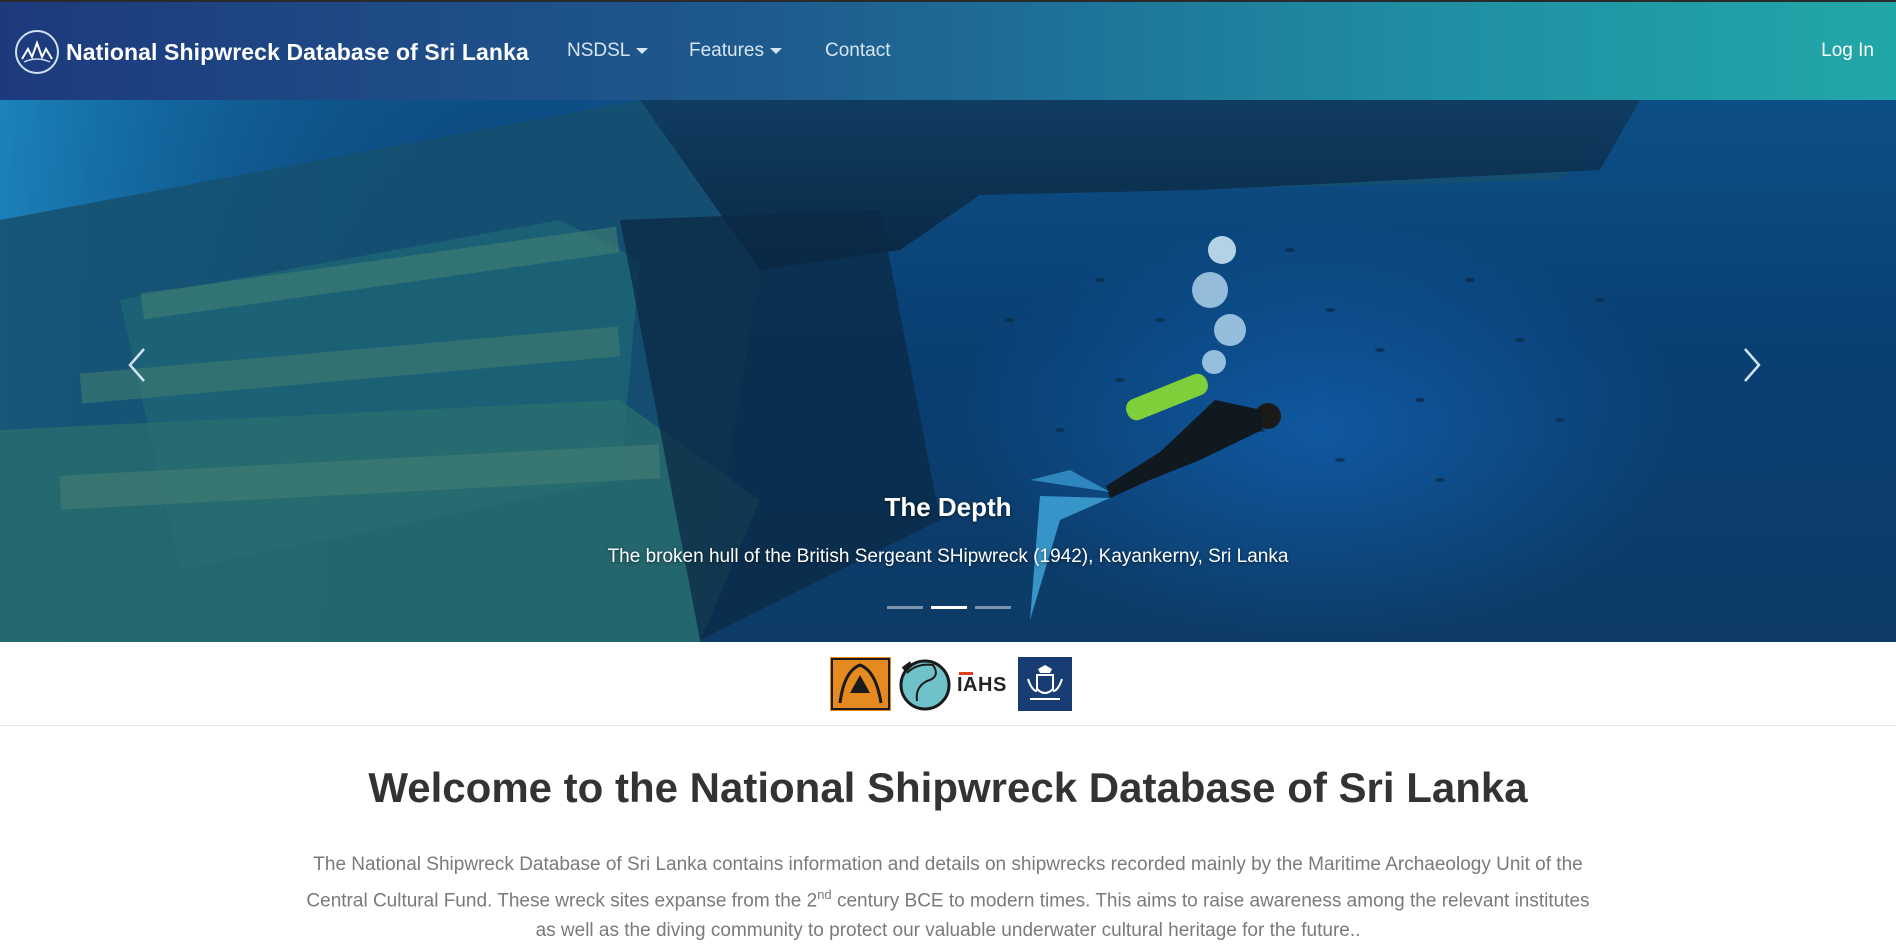 This screenshot has height=946, width=1896. I want to click on carousel-indicators, so click(949, 607).